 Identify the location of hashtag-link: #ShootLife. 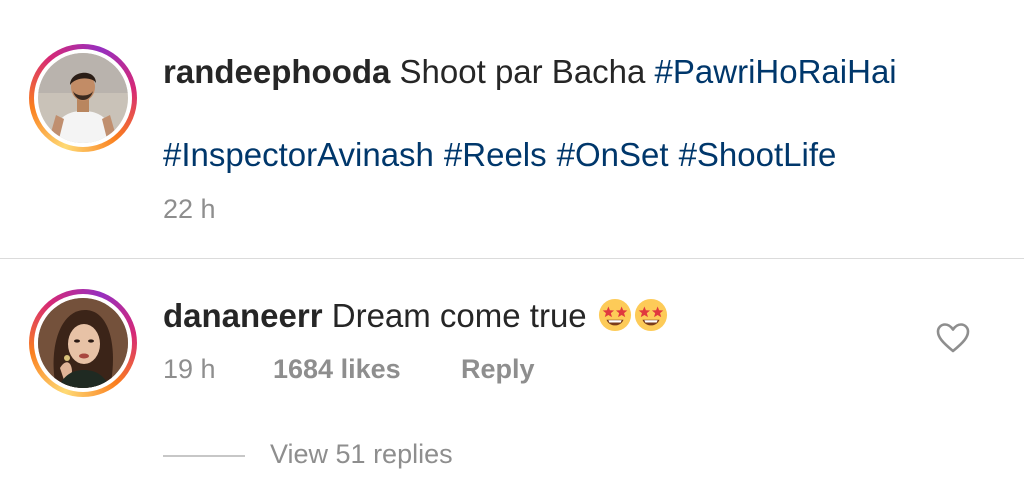
(758, 154).